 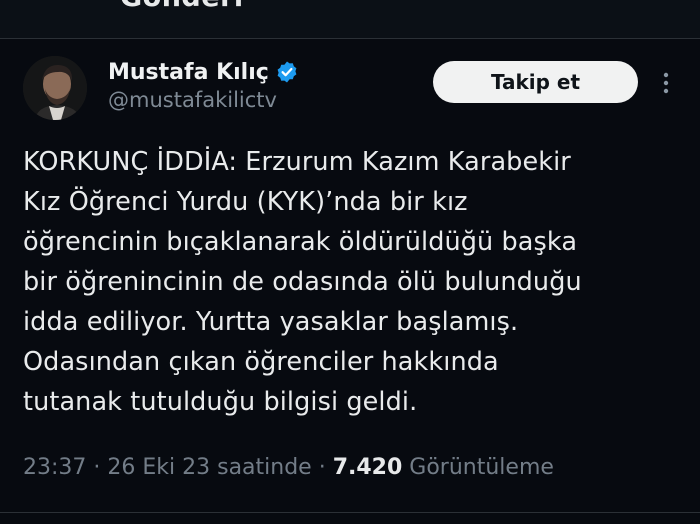 I want to click on more-vertical-icon, so click(x=666, y=83).